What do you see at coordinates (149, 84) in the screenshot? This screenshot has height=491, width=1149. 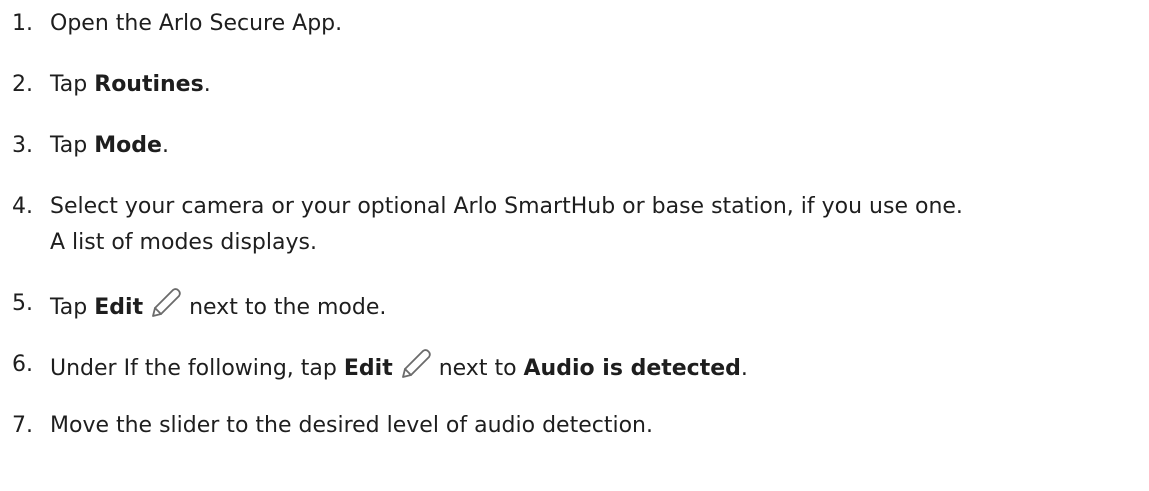 I see `routines-label: Routines` at bounding box center [149, 84].